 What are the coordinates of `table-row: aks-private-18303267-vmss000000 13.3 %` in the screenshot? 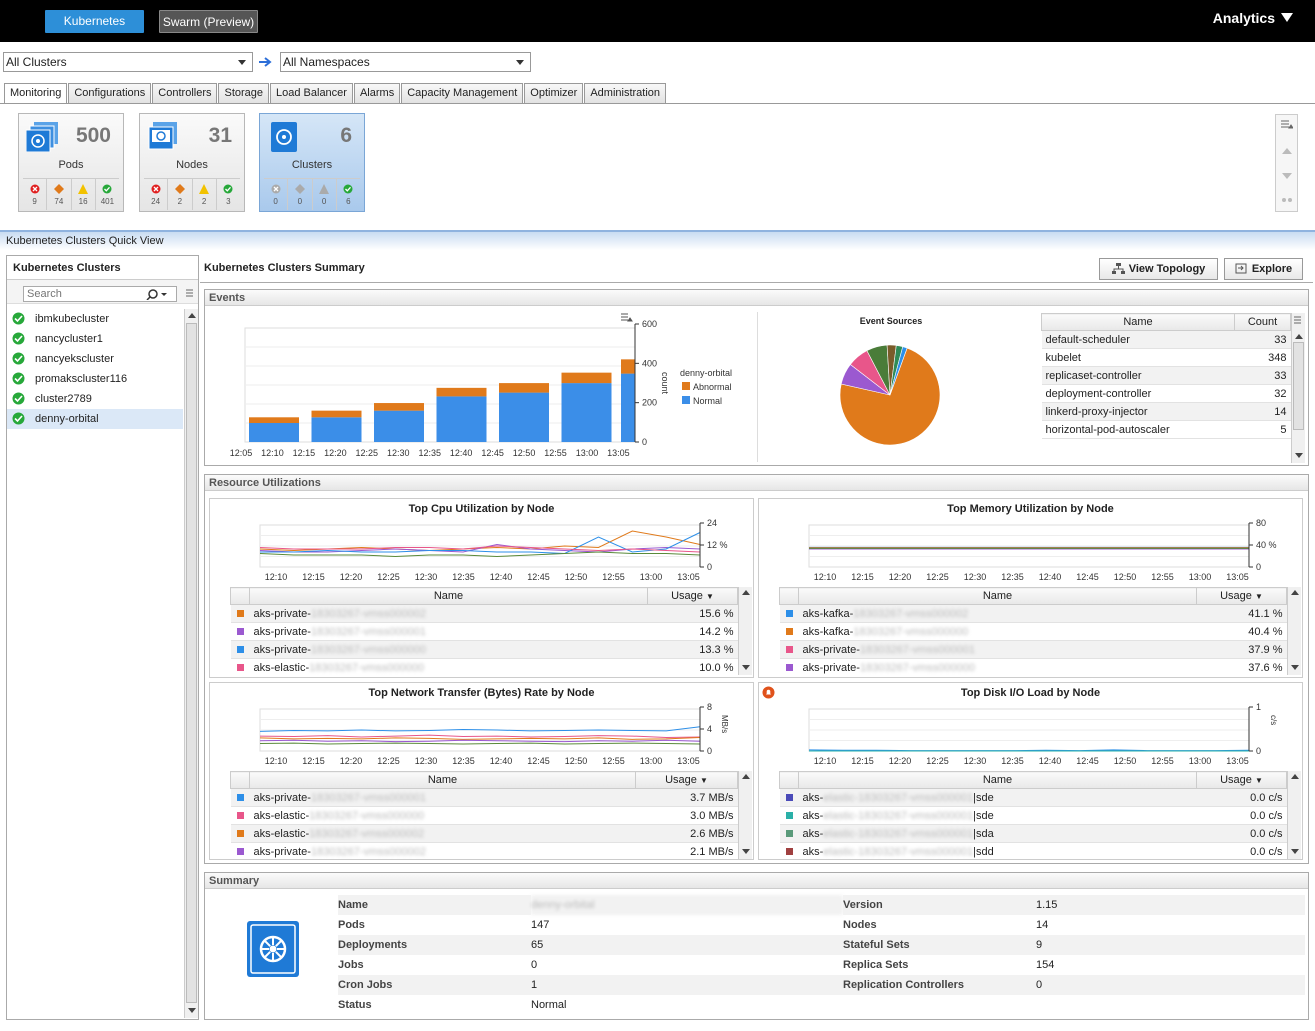 It's located at (484, 649).